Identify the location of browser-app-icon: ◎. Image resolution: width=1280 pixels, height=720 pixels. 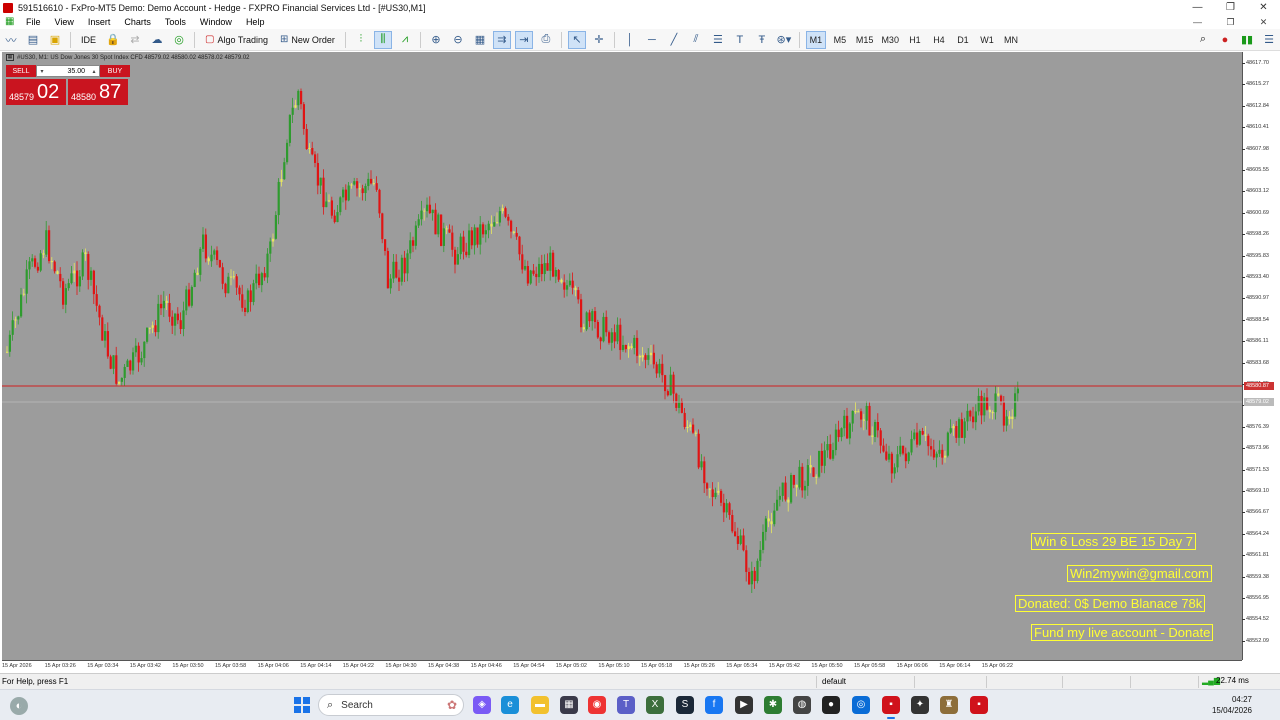
(861, 705).